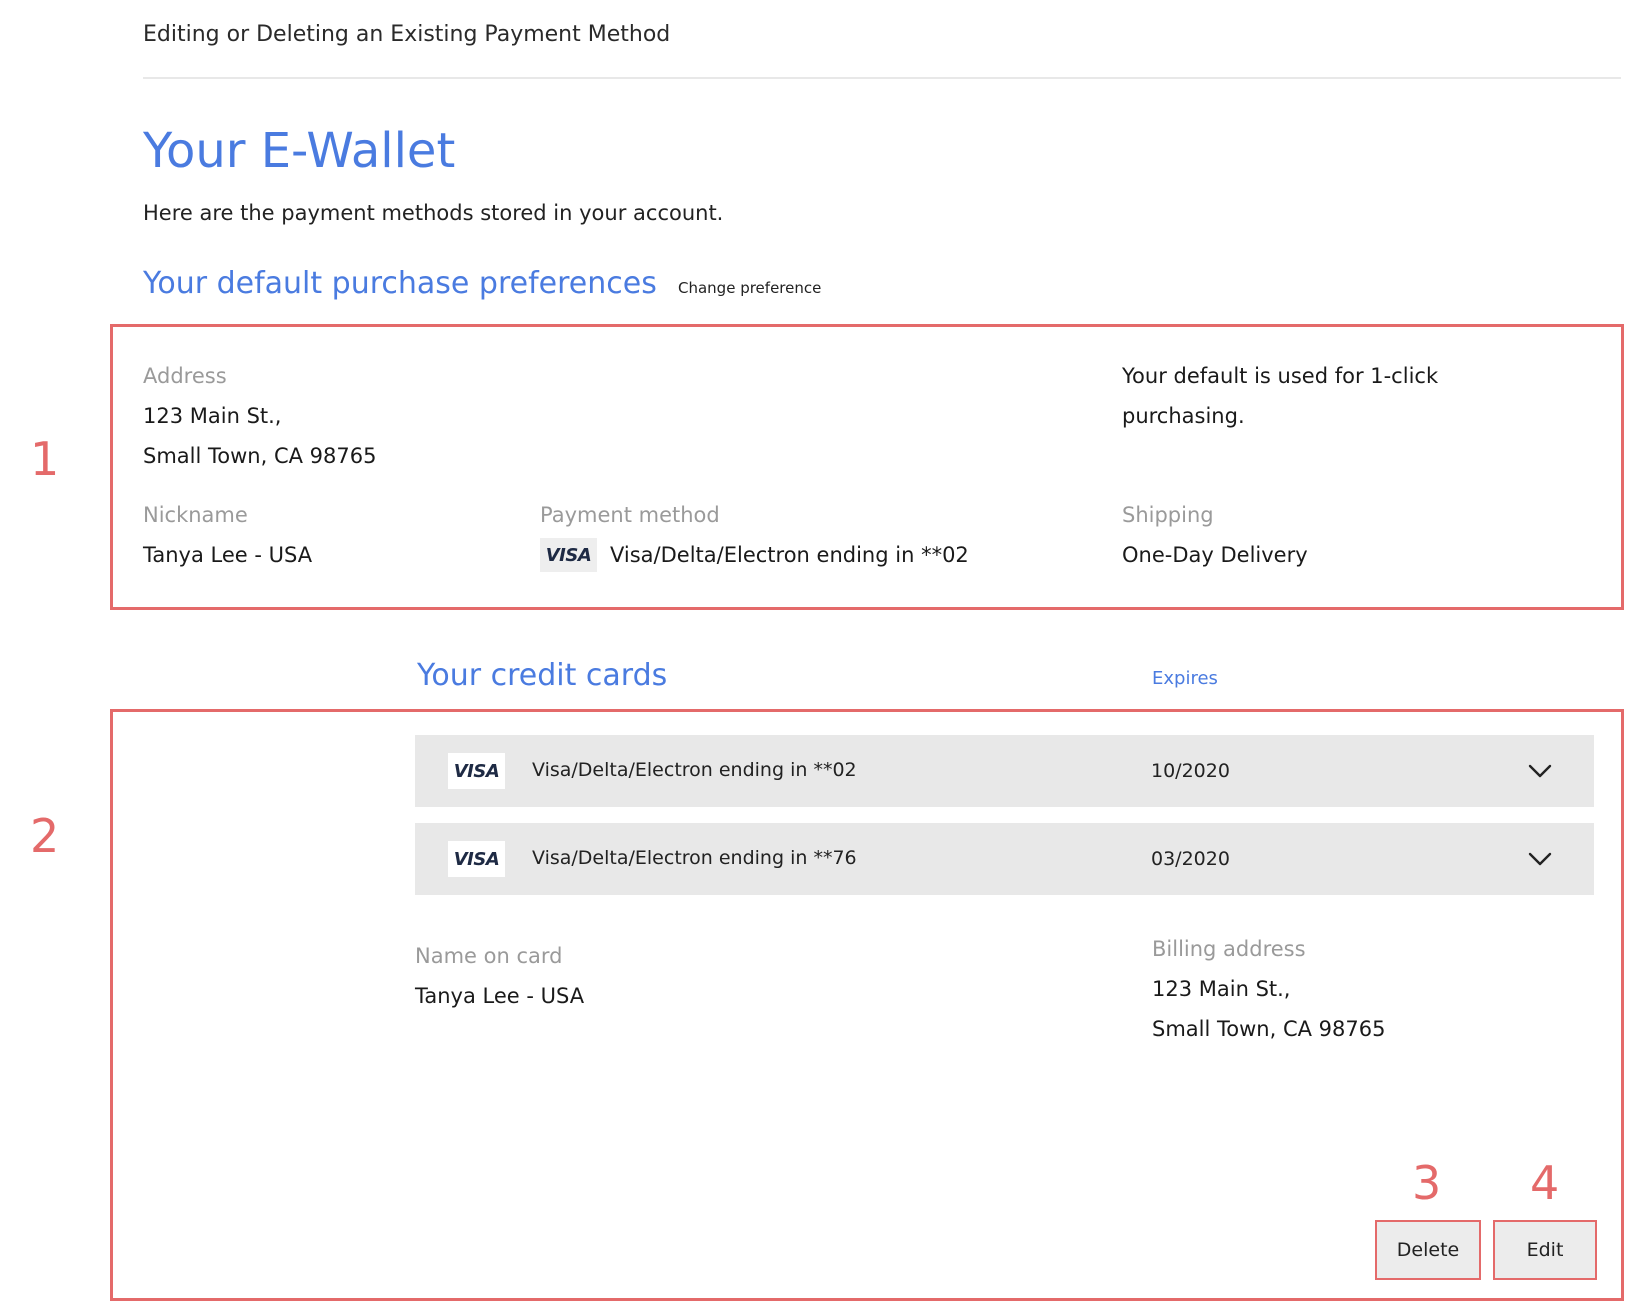  Describe the element at coordinates (1280, 376) in the screenshot. I see `default-note-line-1: Your default is used for 1-click` at that location.